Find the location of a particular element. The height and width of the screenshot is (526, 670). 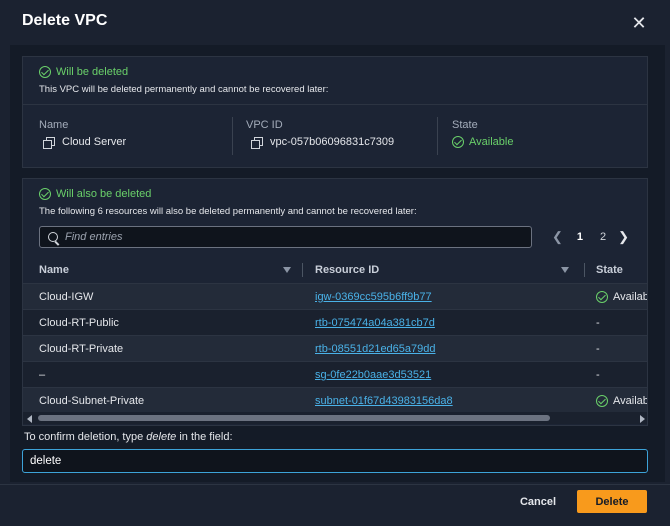

column-header-name: Name is located at coordinates (54, 270).